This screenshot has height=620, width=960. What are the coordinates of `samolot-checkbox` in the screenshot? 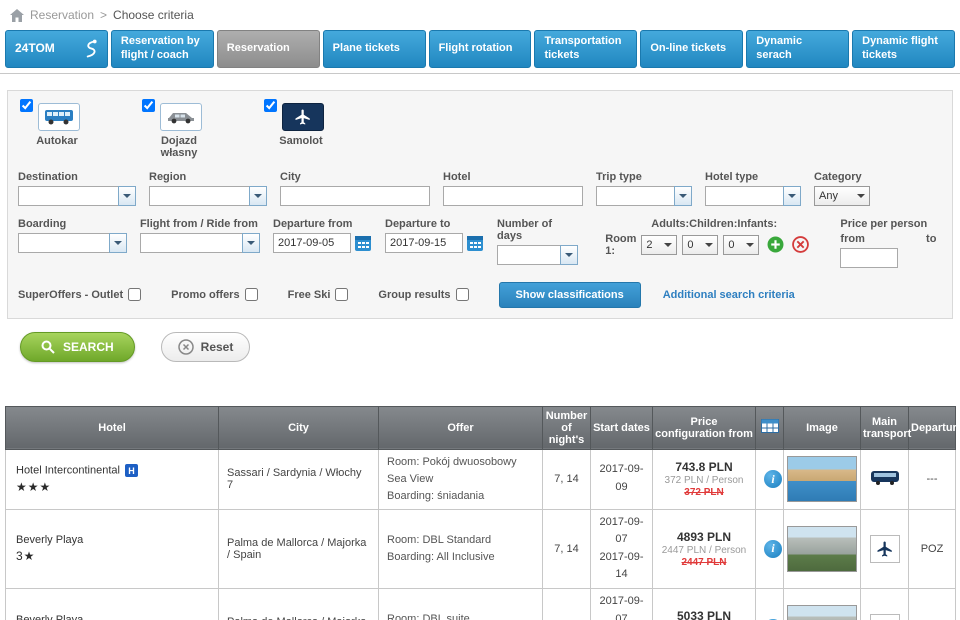 It's located at (270, 105).